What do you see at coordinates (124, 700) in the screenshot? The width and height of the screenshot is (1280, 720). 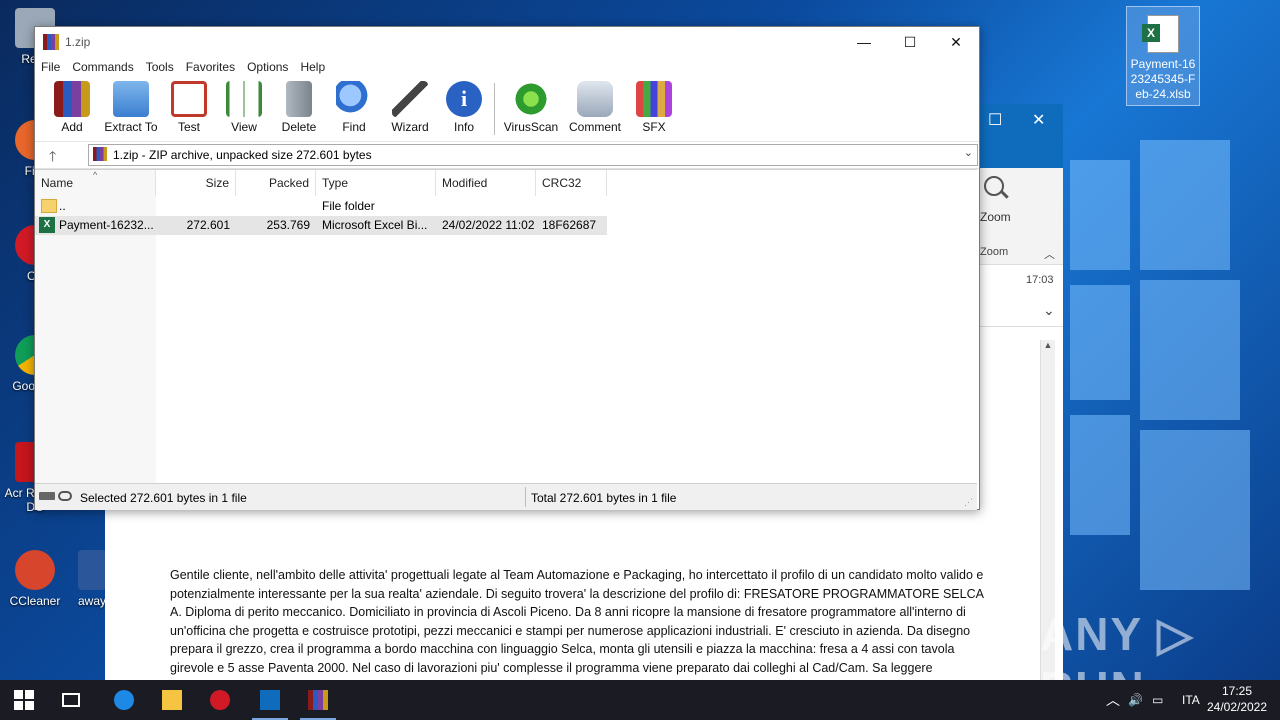 I see `taskbar-edge` at bounding box center [124, 700].